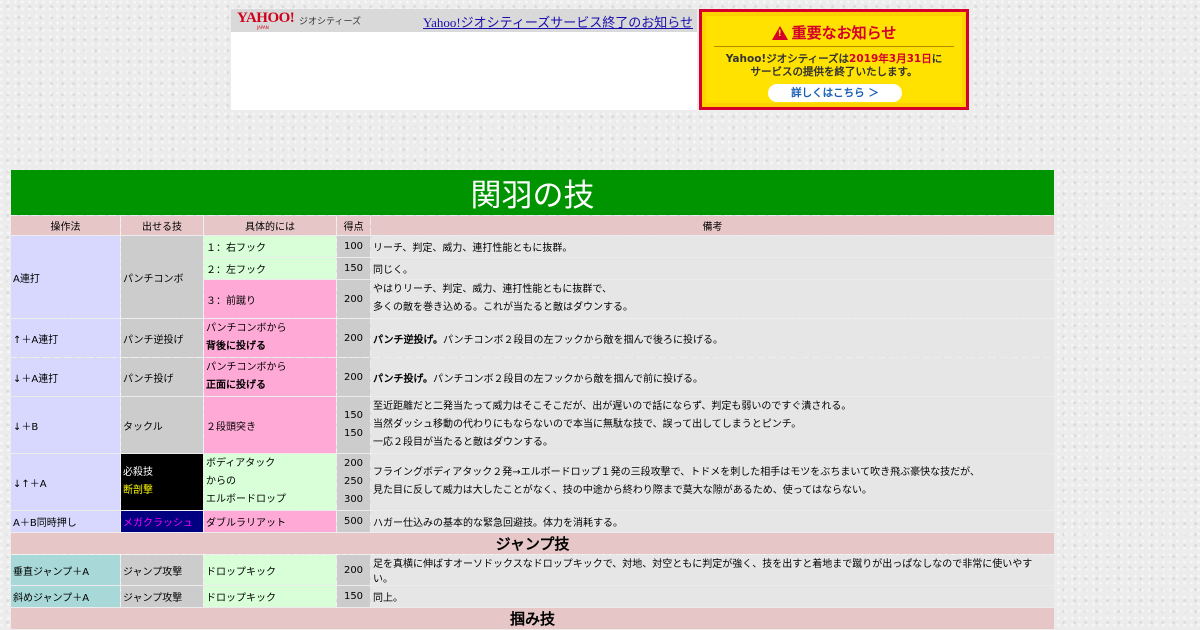 Image resolution: width=1200 pixels, height=630 pixels. Describe the element at coordinates (266, 18) in the screenshot. I see `yahoo-logo: YAHOO!` at that location.